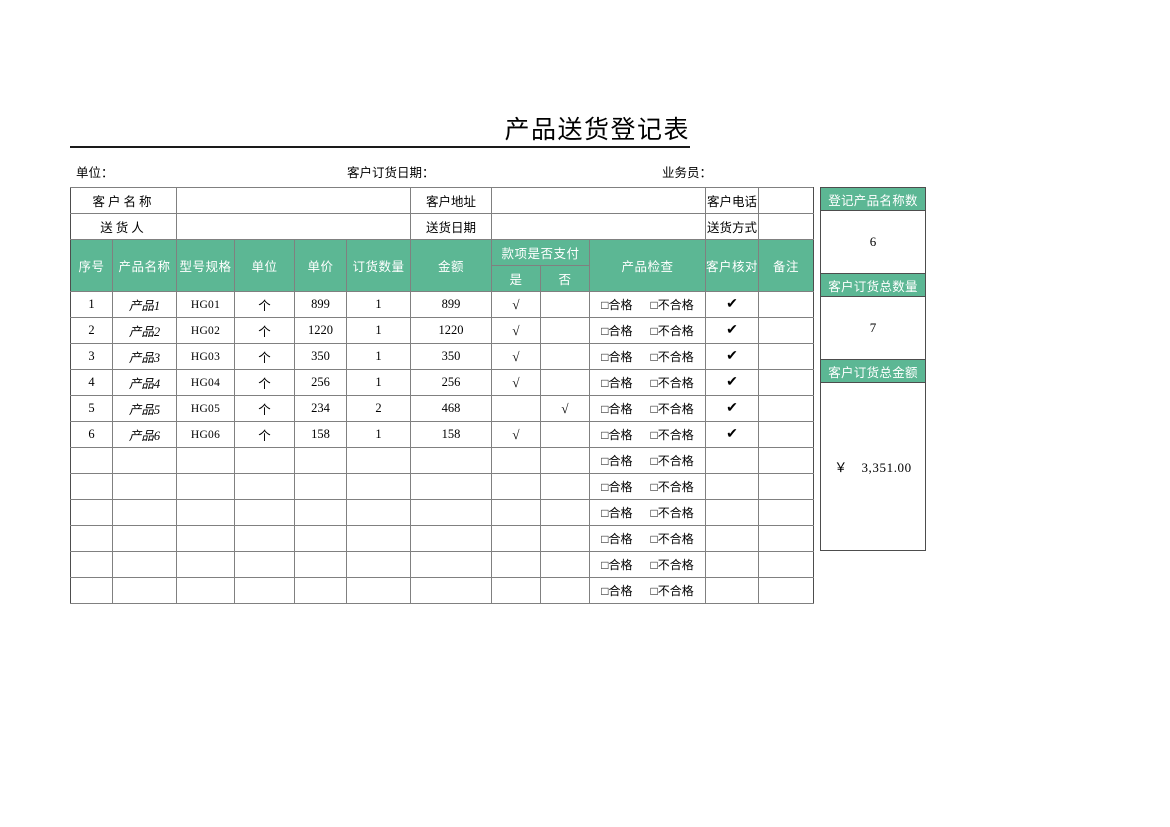 The height and width of the screenshot is (827, 1170). I want to click on cell-product-name: 产品2, so click(144, 330).